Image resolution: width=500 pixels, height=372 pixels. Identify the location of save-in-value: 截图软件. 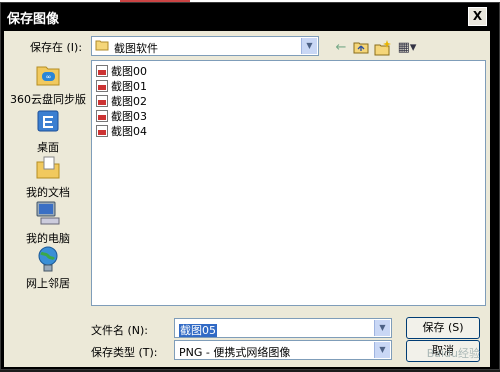
(136, 48).